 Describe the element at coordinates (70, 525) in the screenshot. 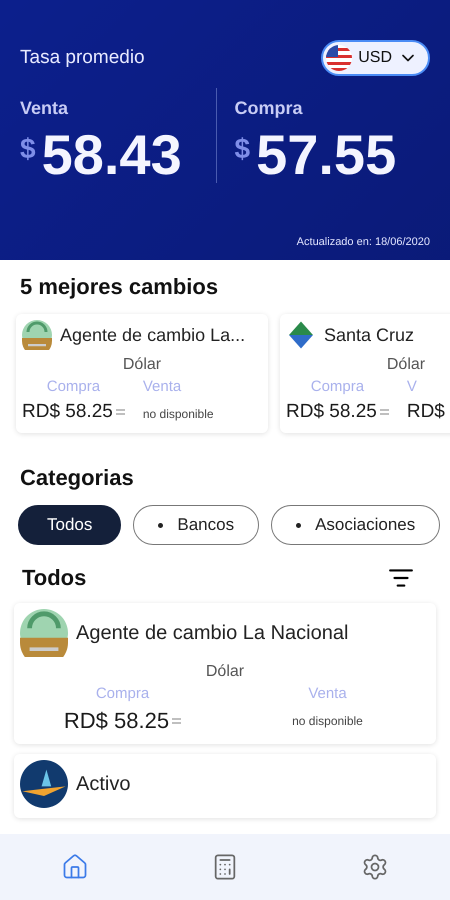

I see `category-chip: Todos` at that location.